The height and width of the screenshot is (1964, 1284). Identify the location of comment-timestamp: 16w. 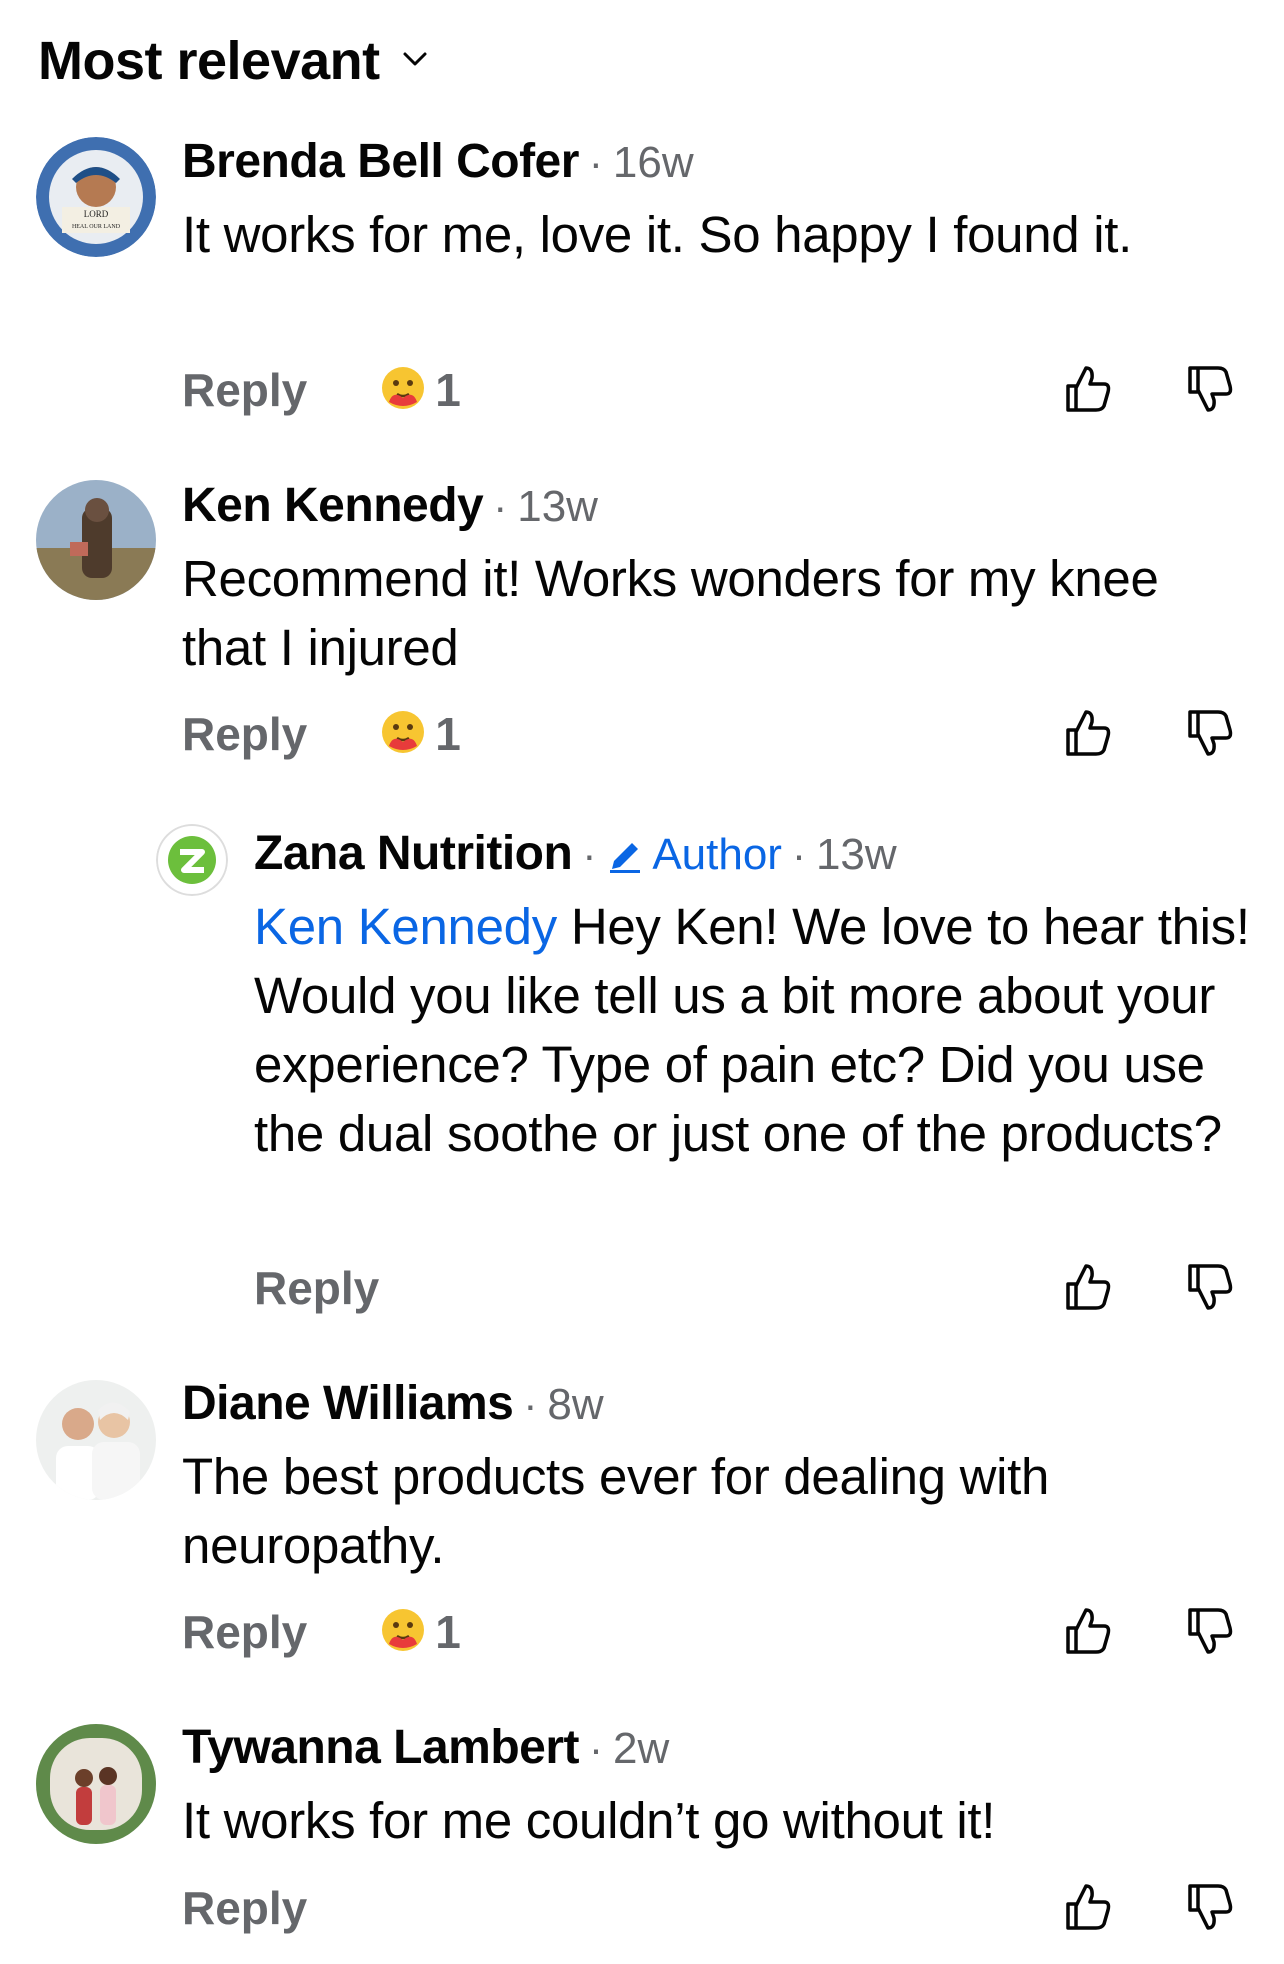
(653, 163).